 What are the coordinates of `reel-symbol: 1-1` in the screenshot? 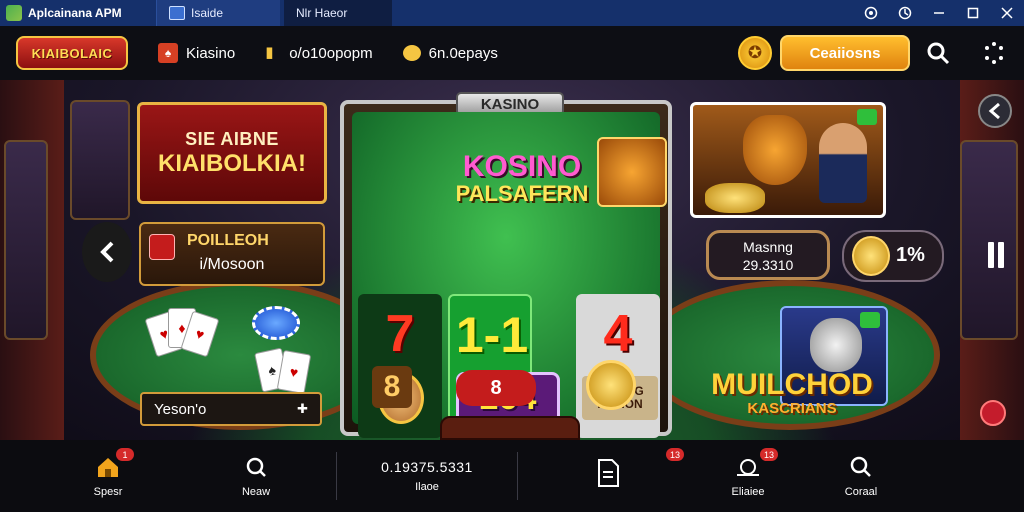 It's located at (492, 335).